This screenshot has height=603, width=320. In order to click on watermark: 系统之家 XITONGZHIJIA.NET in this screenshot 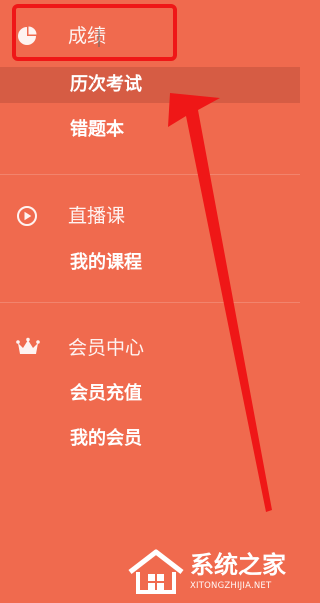, I will do `click(211, 573)`.